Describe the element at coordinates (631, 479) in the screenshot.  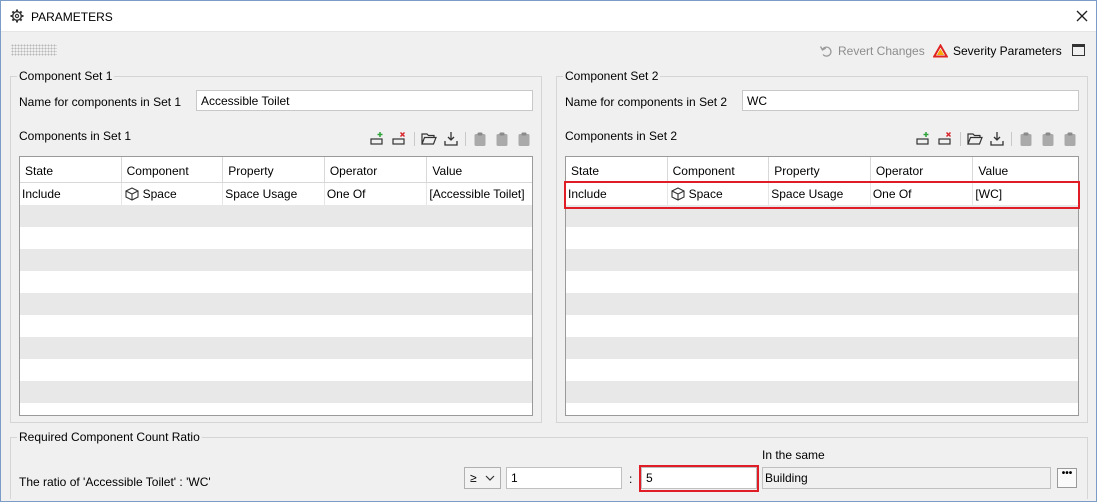
I see `ratio-colon: :` at that location.